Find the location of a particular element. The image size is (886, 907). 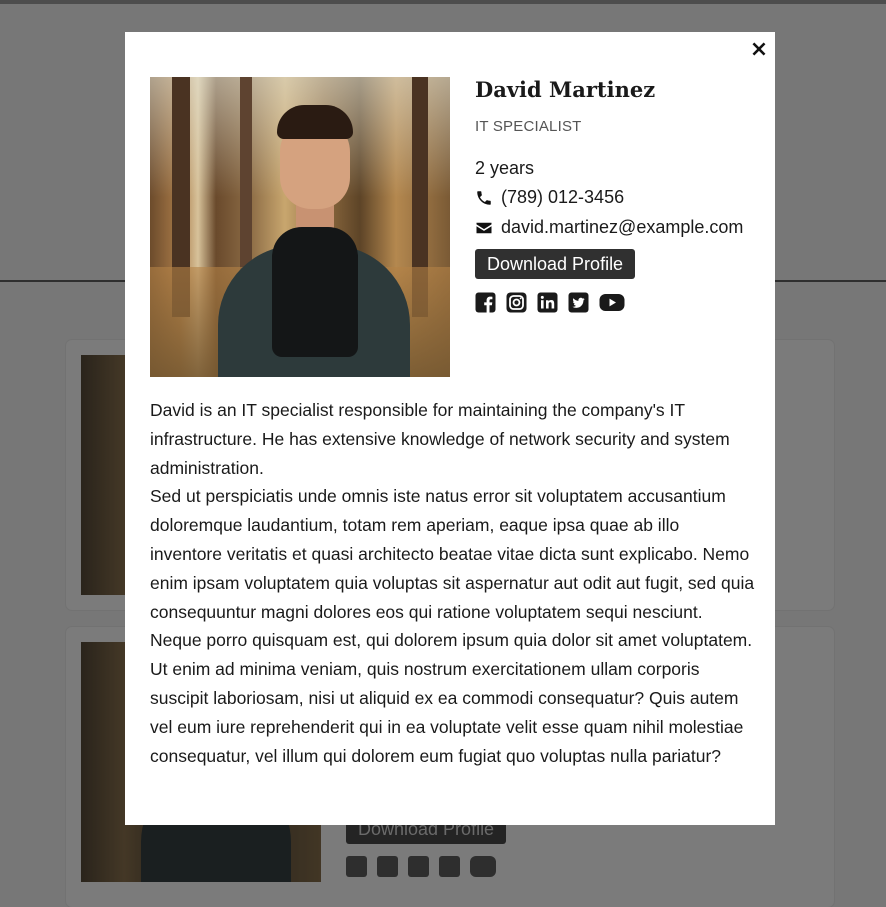

profile-photo is located at coordinates (300, 227).